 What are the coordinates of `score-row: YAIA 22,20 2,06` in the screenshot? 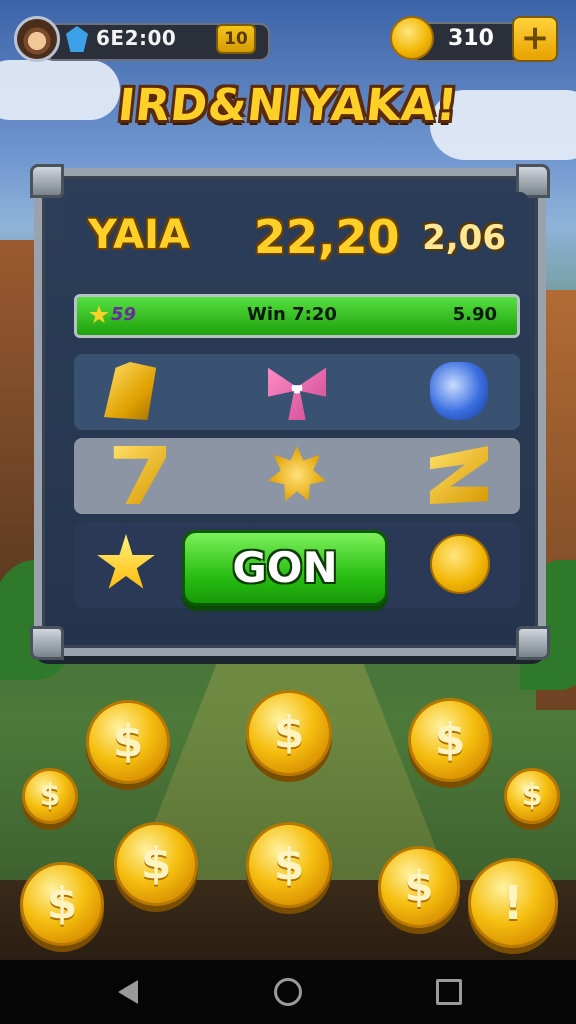 It's located at (298, 235).